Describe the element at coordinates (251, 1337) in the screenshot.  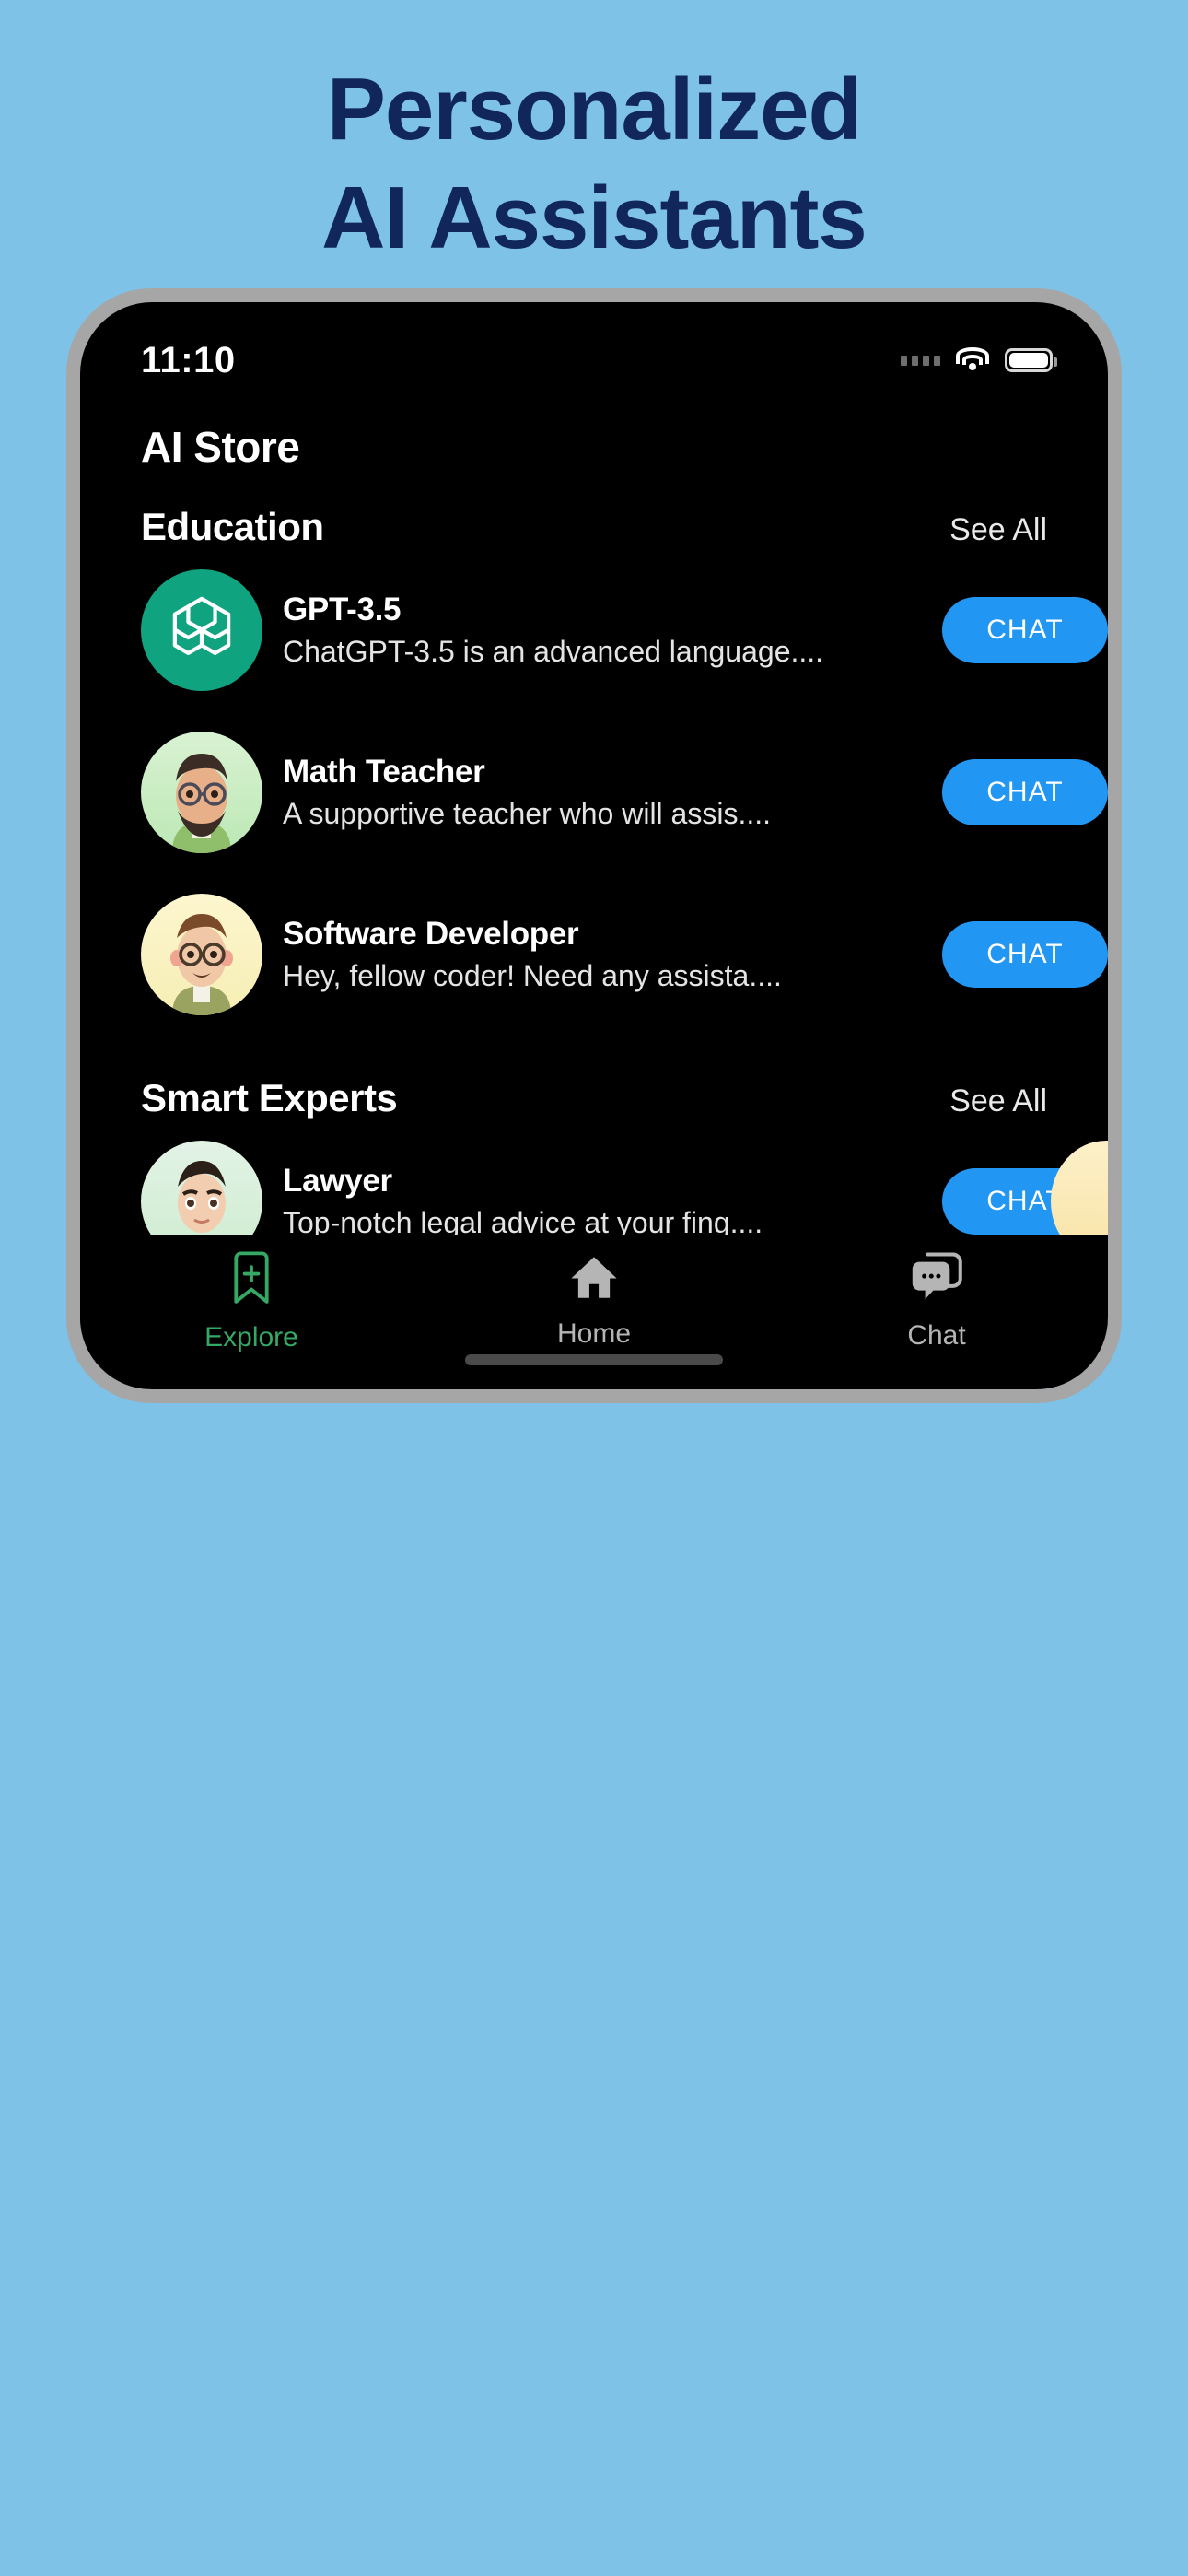
I see `tab-label: Explore` at that location.